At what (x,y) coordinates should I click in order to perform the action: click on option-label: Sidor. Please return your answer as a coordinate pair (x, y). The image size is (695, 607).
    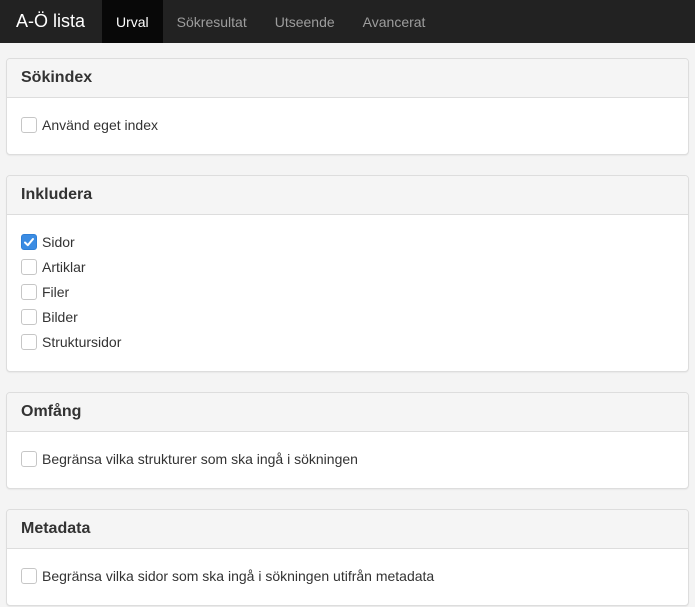
    Looking at the image, I should click on (58, 241).